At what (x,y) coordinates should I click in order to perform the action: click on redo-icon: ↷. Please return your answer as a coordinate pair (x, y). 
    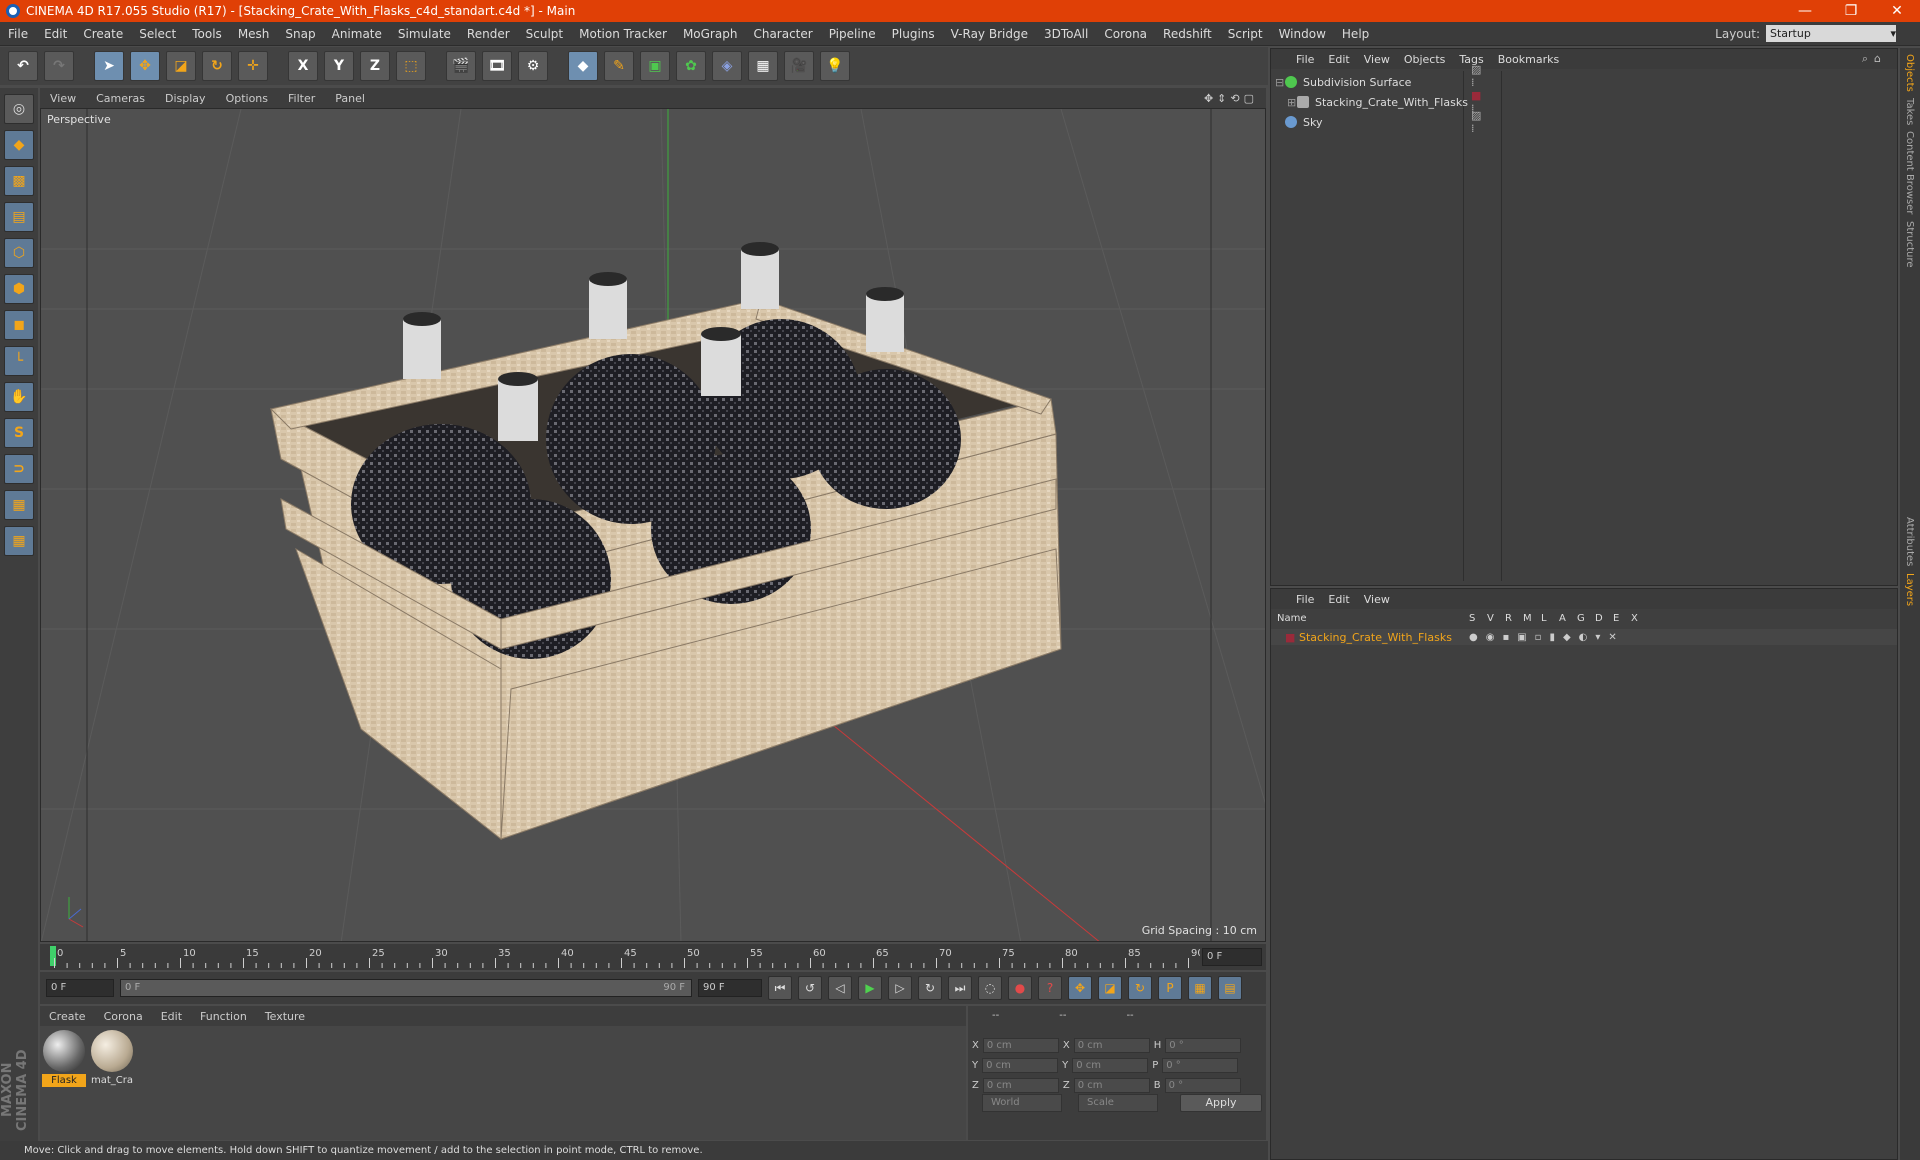
    Looking at the image, I should click on (59, 66).